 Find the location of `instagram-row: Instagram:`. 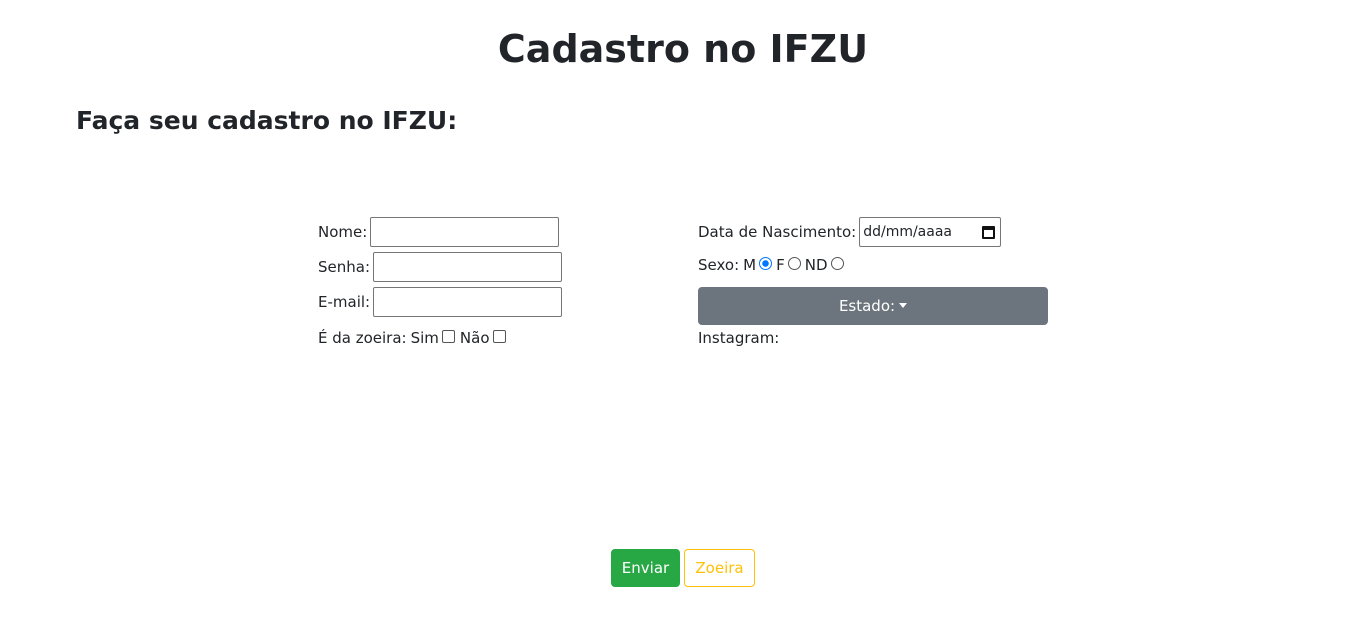

instagram-row: Instagram: is located at coordinates (738, 338).